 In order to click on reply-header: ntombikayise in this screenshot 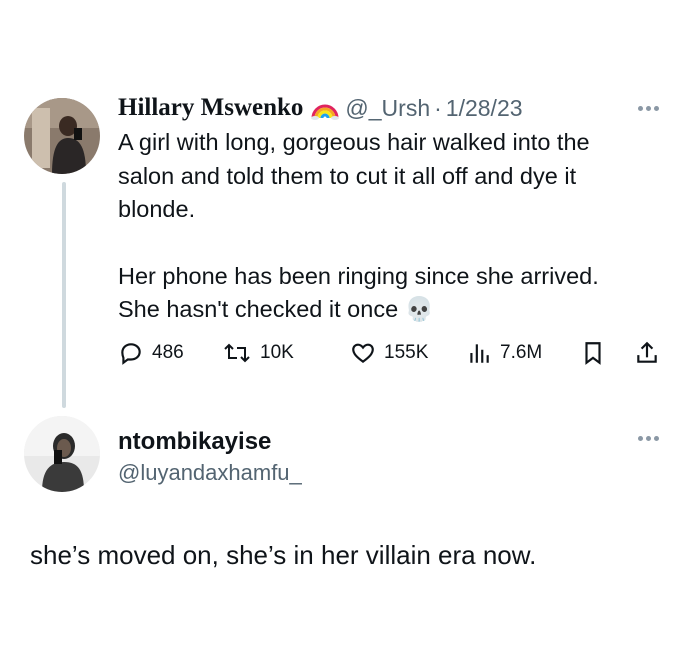, I will do `click(194, 442)`.